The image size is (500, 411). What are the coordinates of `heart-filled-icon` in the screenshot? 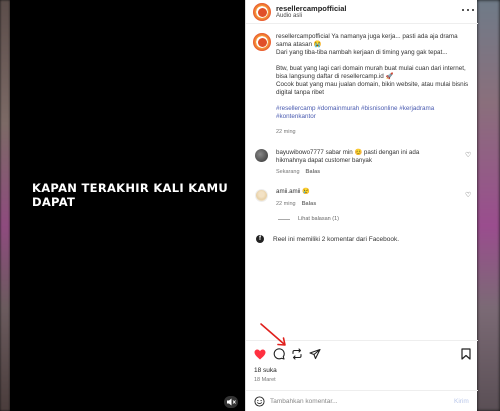 It's located at (260, 354).